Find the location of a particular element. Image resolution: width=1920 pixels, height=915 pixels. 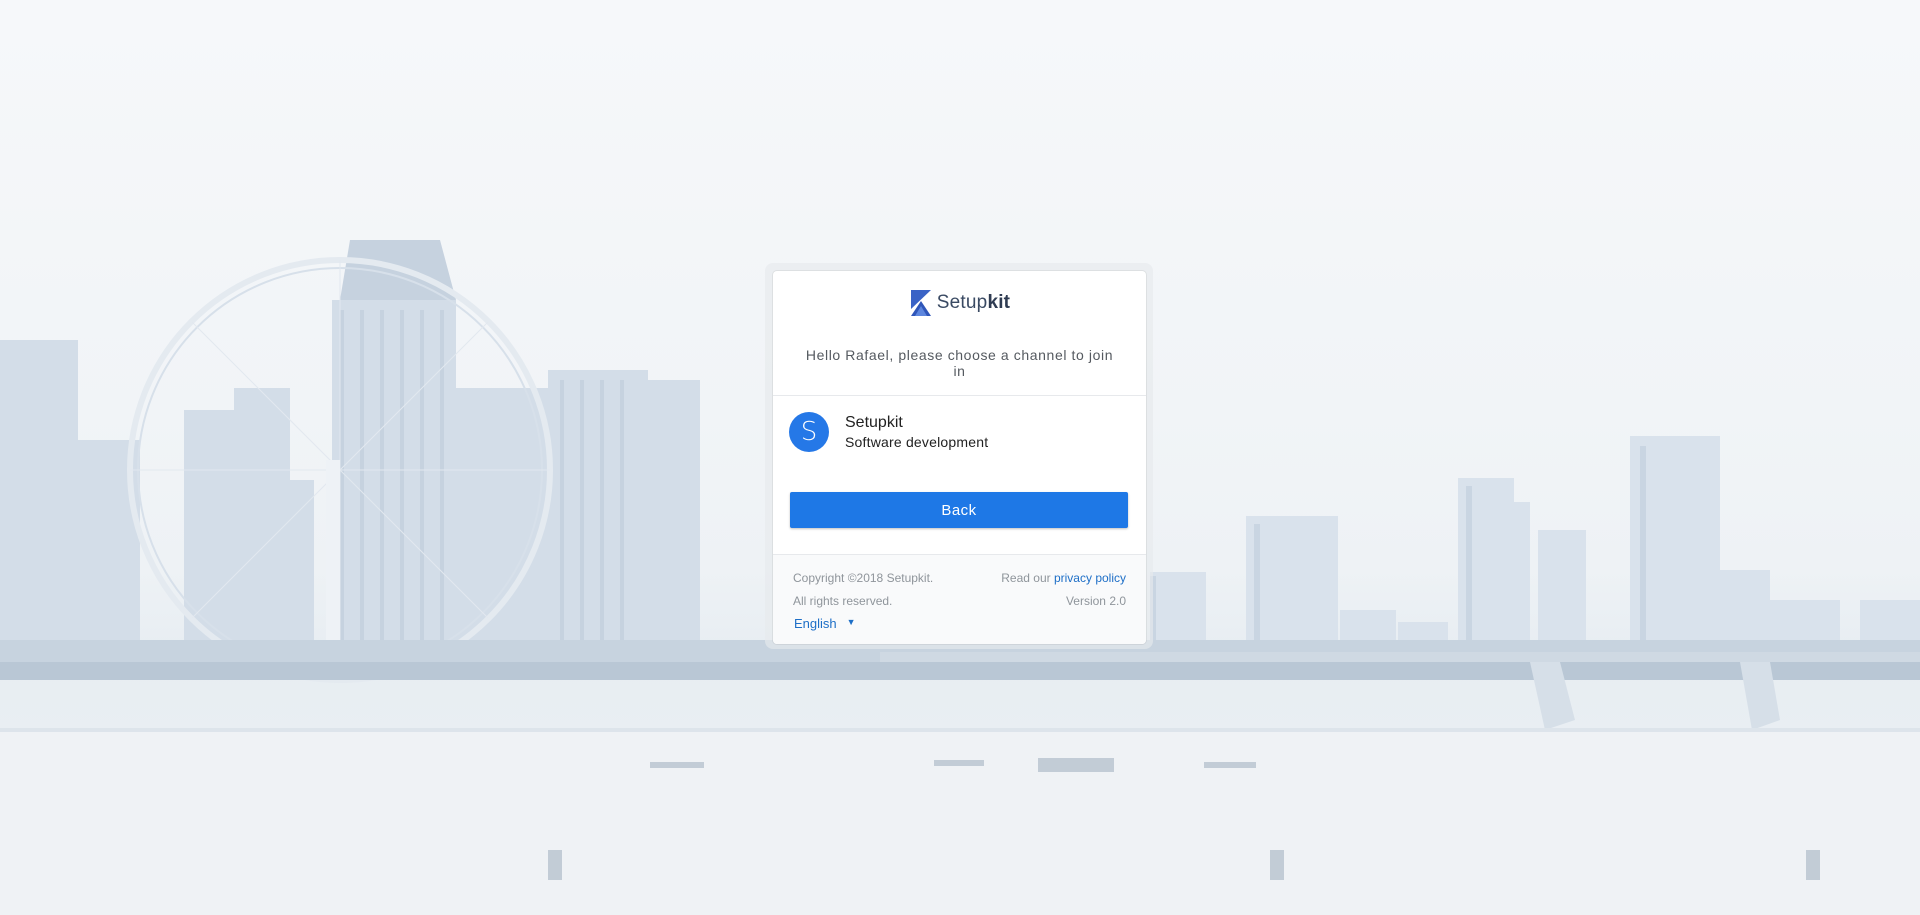

version-text: Version 2.0 is located at coordinates (1095, 601).